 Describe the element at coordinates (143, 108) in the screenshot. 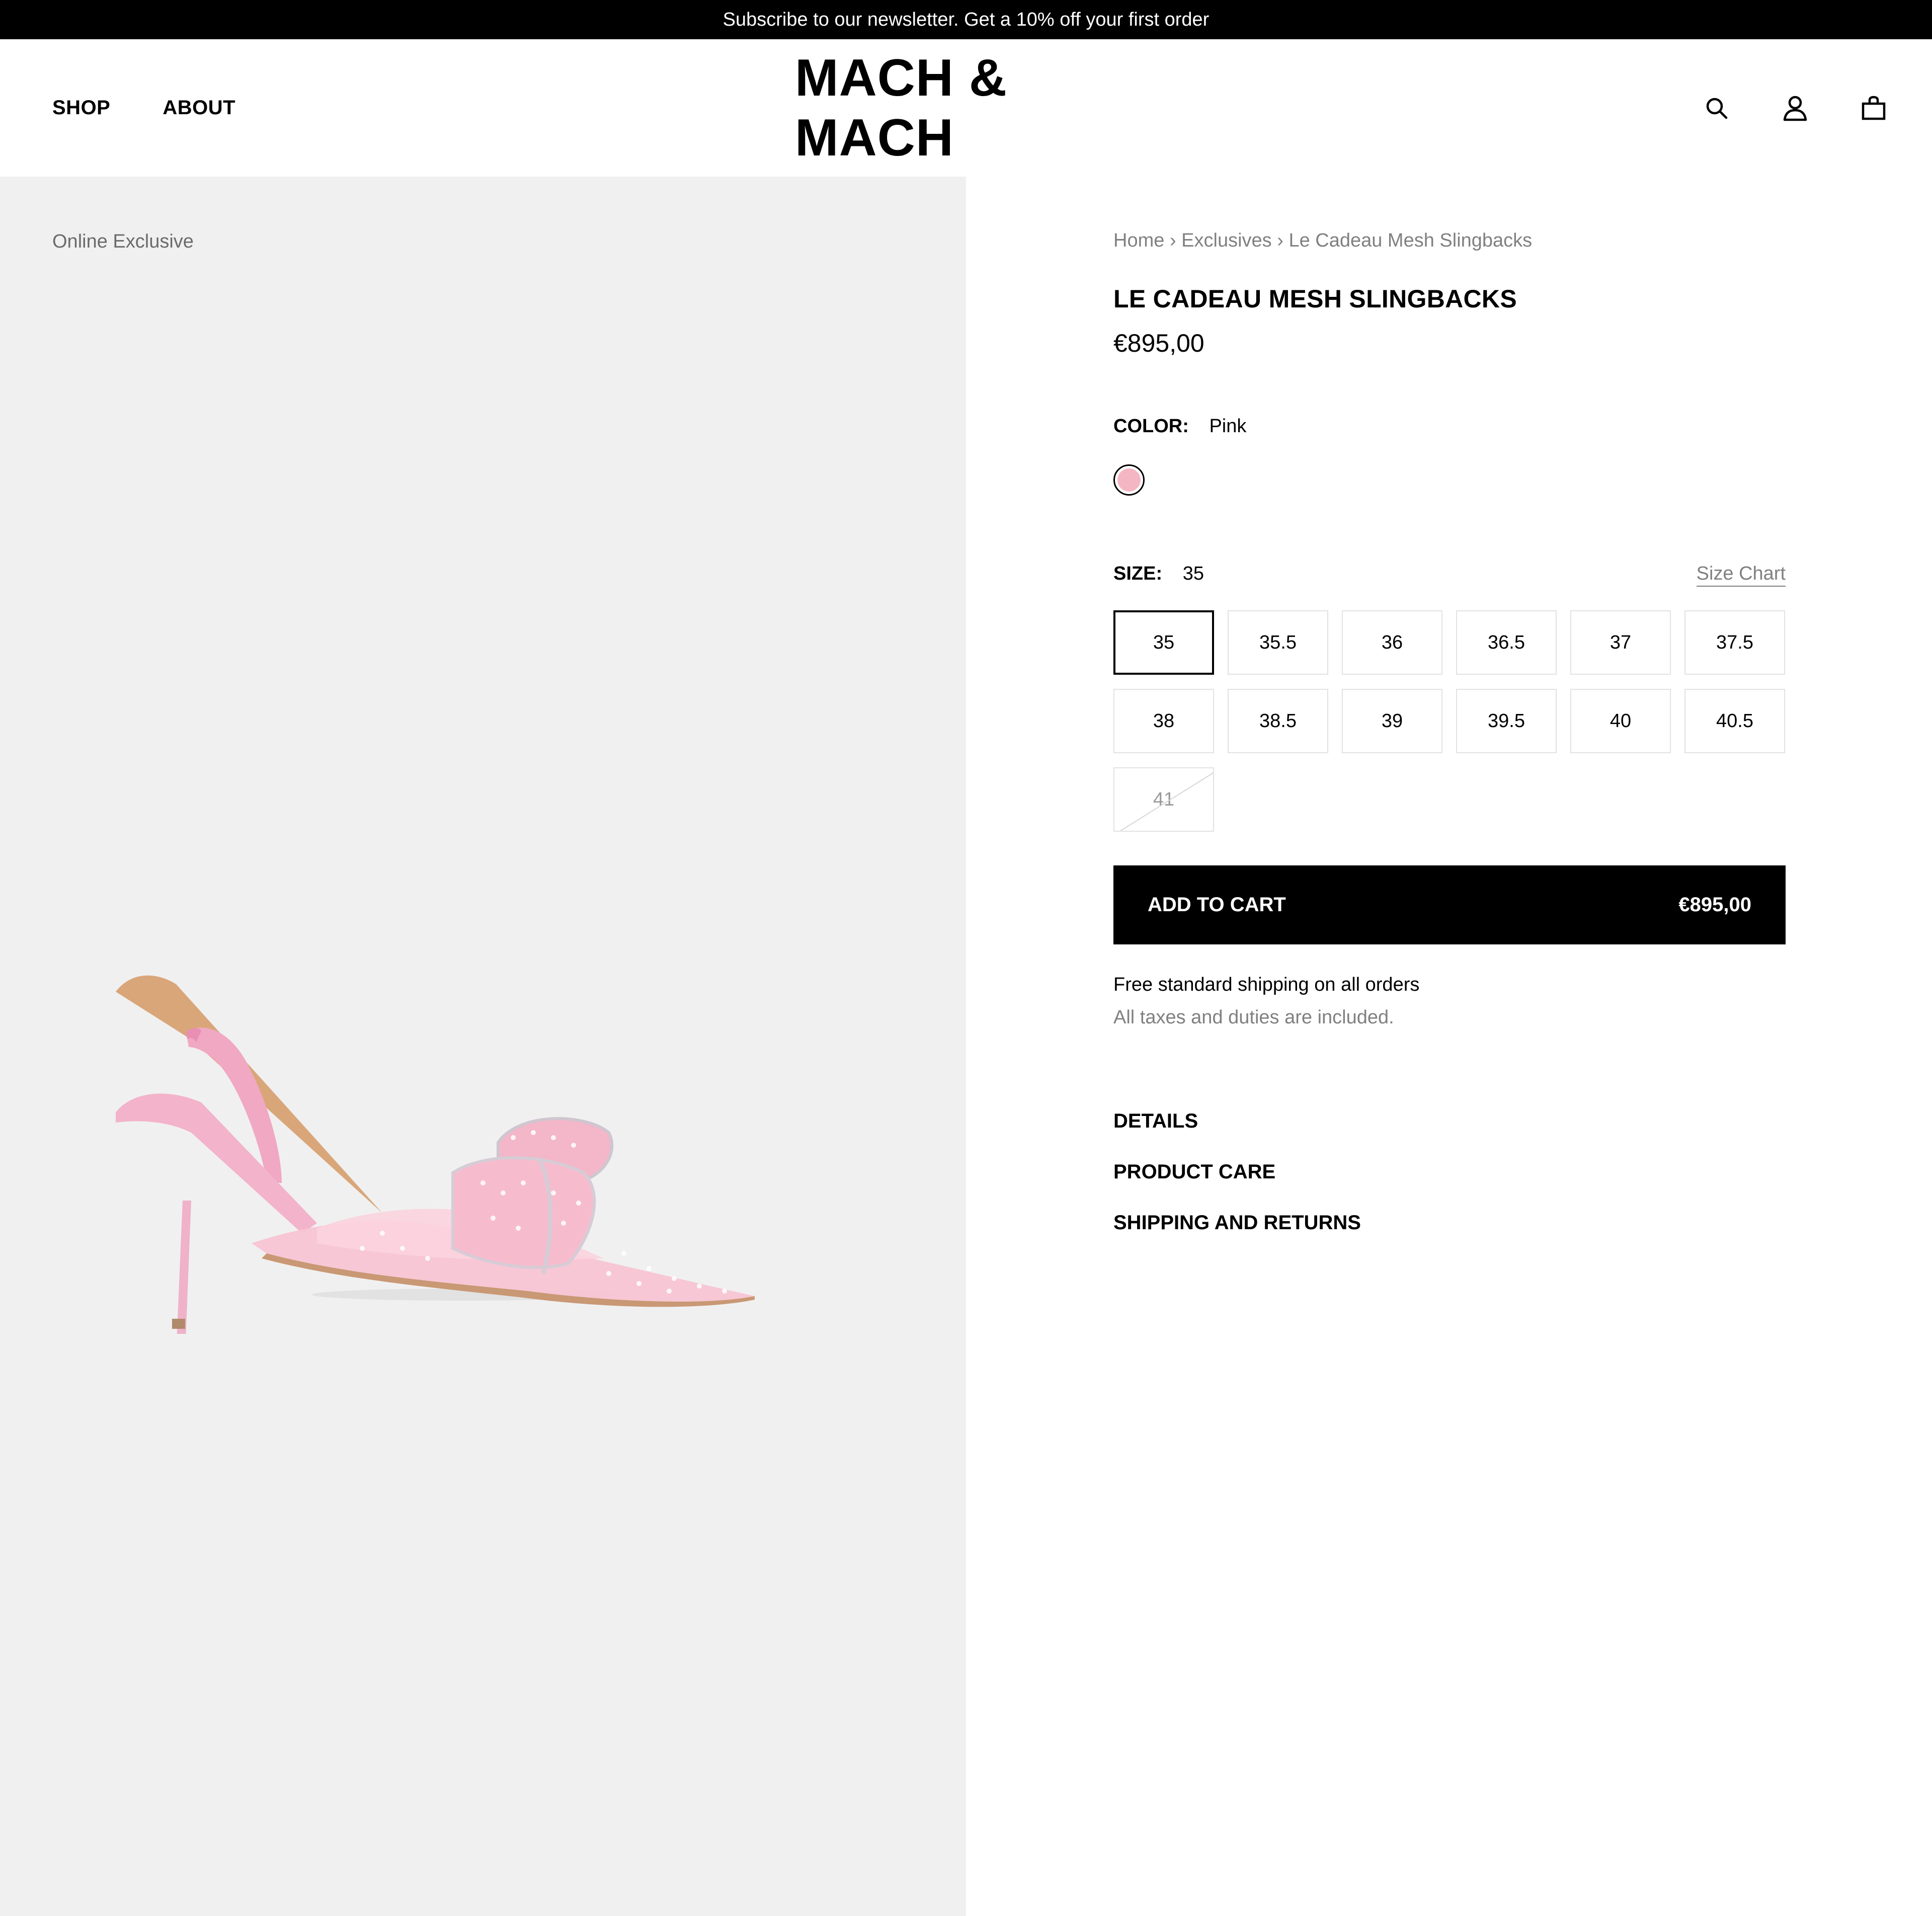

I see `main-nav: SHOP ABOUT` at that location.